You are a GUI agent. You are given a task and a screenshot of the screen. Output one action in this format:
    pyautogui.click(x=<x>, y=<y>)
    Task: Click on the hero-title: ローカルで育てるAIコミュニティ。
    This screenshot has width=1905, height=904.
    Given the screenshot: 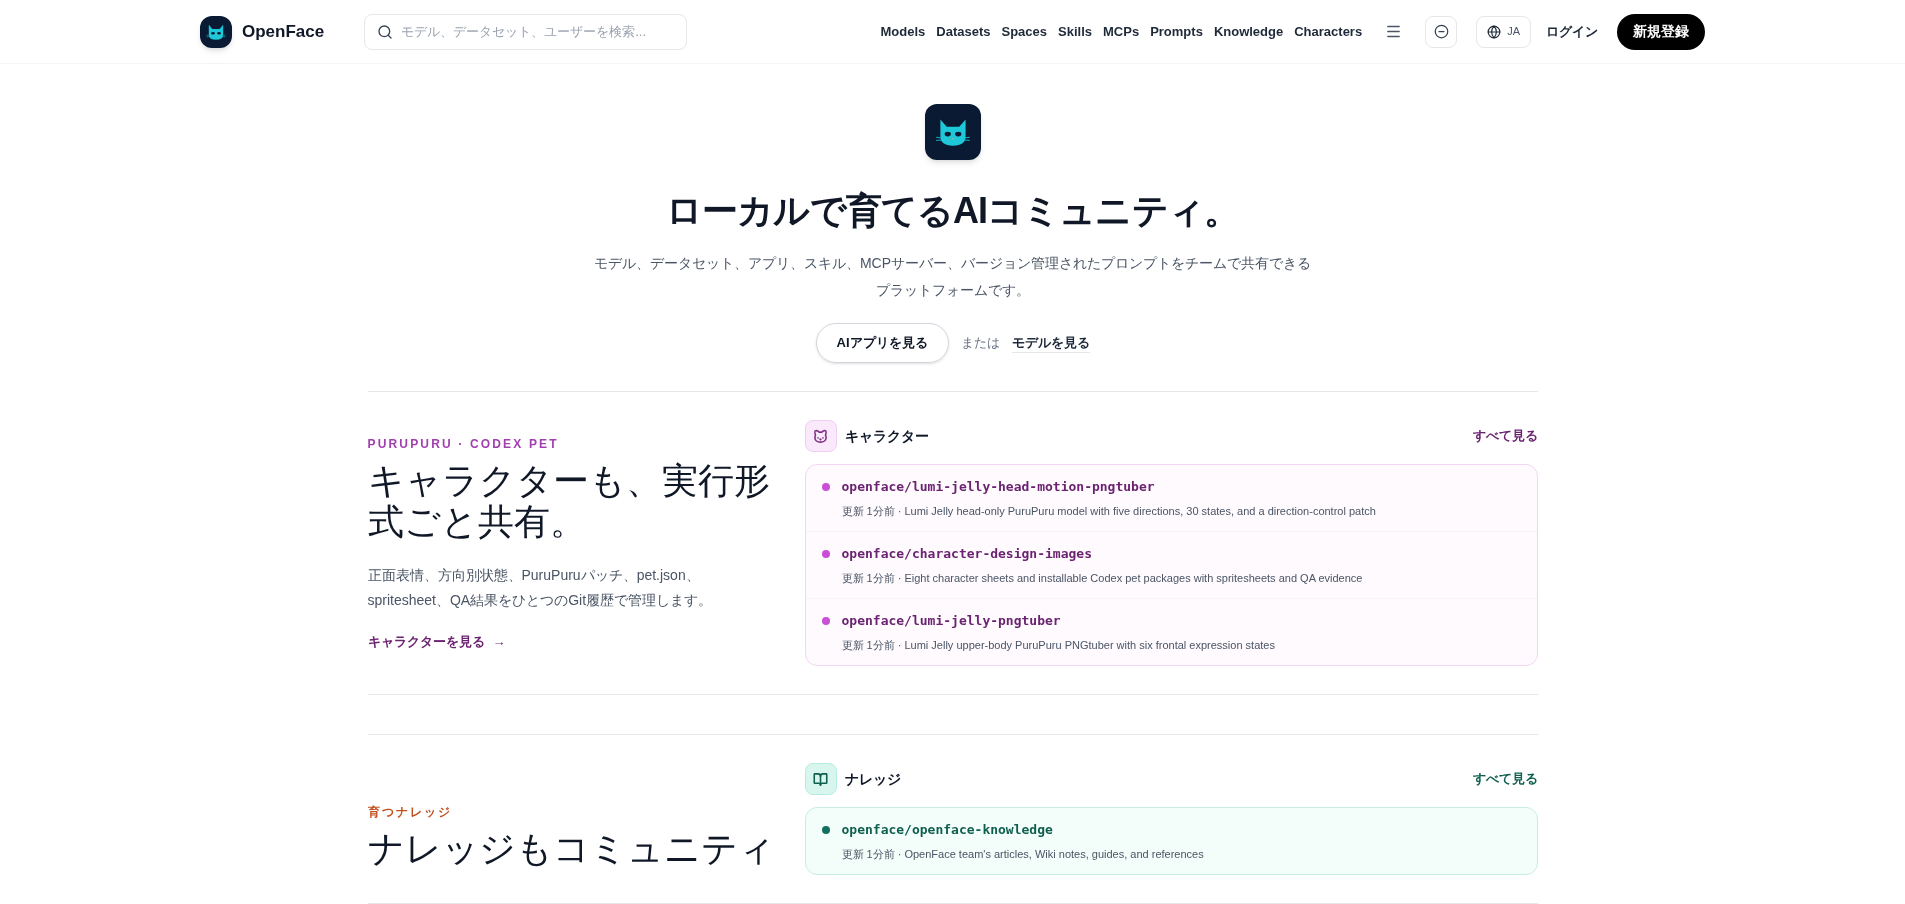 What is the action you would take?
    pyautogui.click(x=952, y=211)
    